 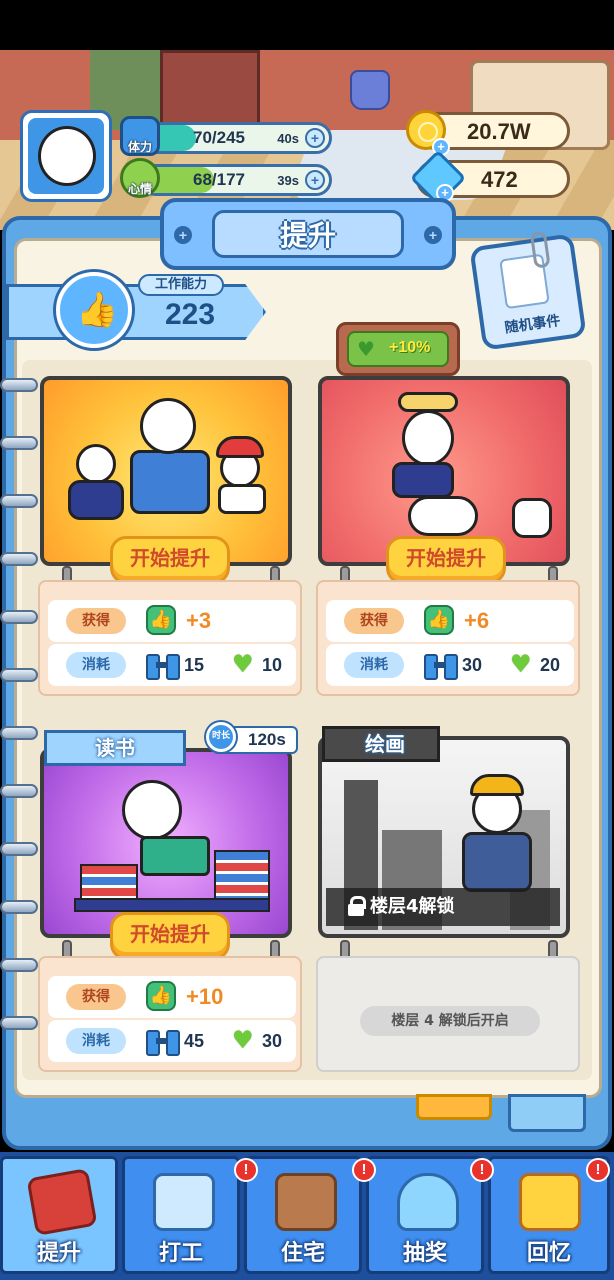 I want to click on nav-tab-gacha: 抽奖, so click(x=425, y=1215).